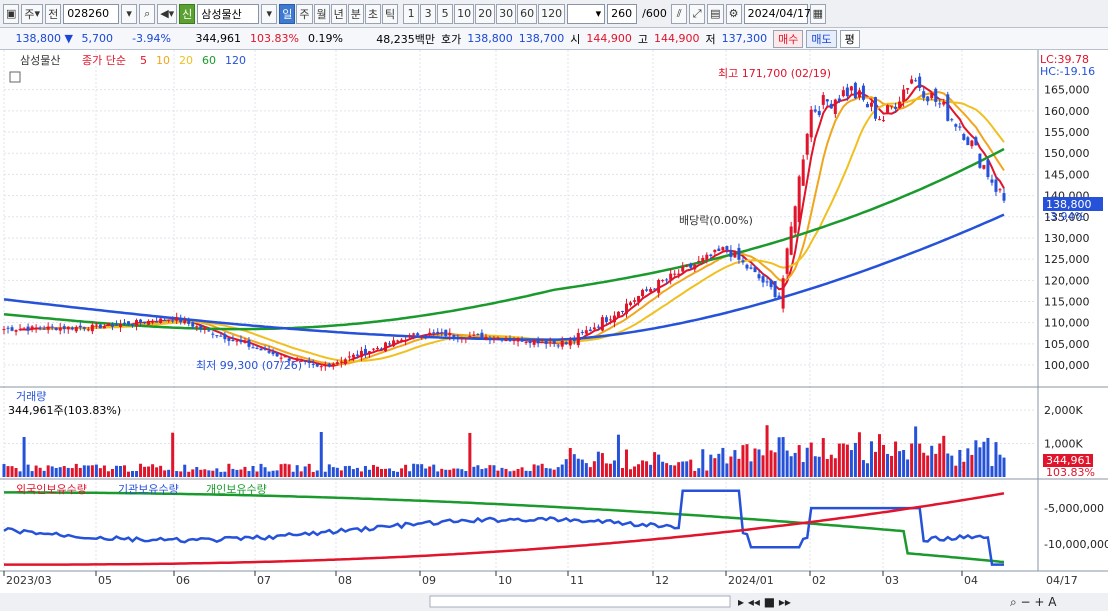  Describe the element at coordinates (355, 13) in the screenshot. I see `tab-period-4: 분` at that location.